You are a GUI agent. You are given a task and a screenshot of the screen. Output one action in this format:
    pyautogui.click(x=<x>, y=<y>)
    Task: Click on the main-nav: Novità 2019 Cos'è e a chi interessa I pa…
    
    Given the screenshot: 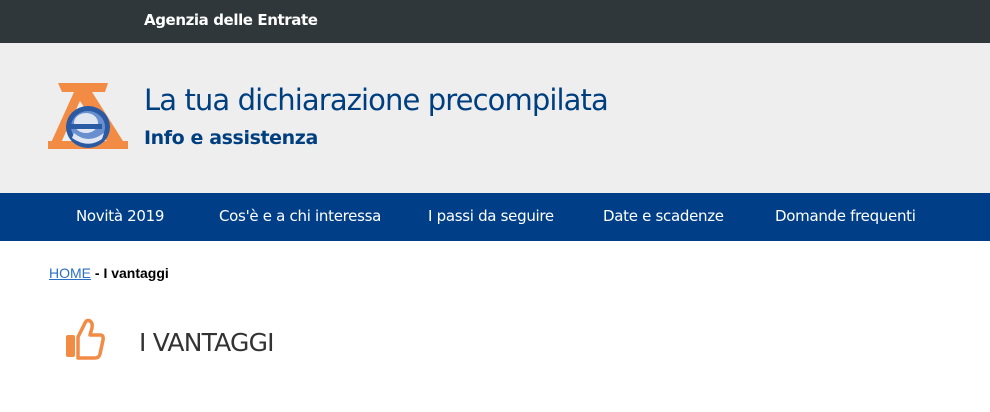 What is the action you would take?
    pyautogui.click(x=495, y=217)
    